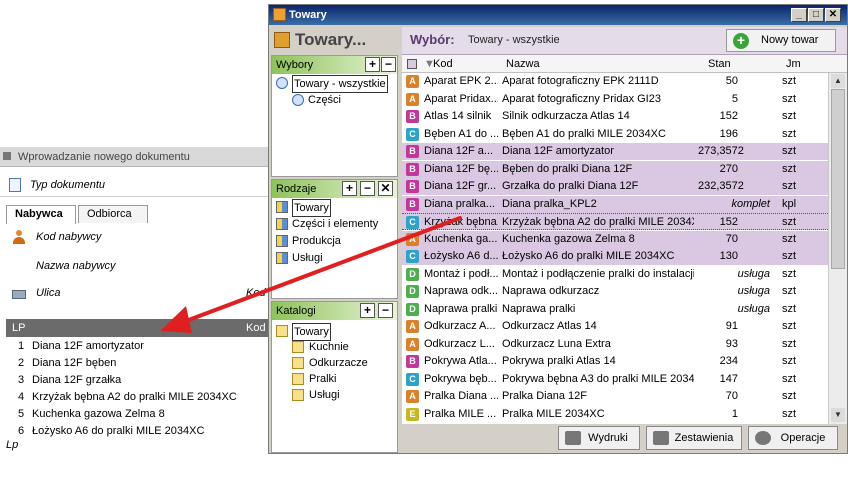 This screenshot has width=848, height=482. Describe the element at coordinates (334, 224) in the screenshot. I see `tree-item-czesci-i-elementy: Części i elementy` at that location.